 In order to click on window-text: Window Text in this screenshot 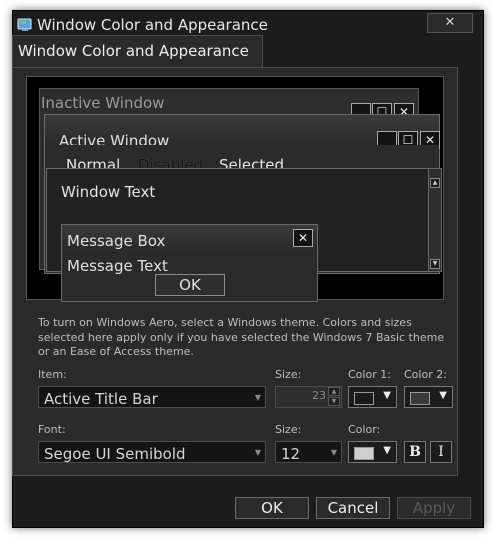, I will do `click(108, 192)`.